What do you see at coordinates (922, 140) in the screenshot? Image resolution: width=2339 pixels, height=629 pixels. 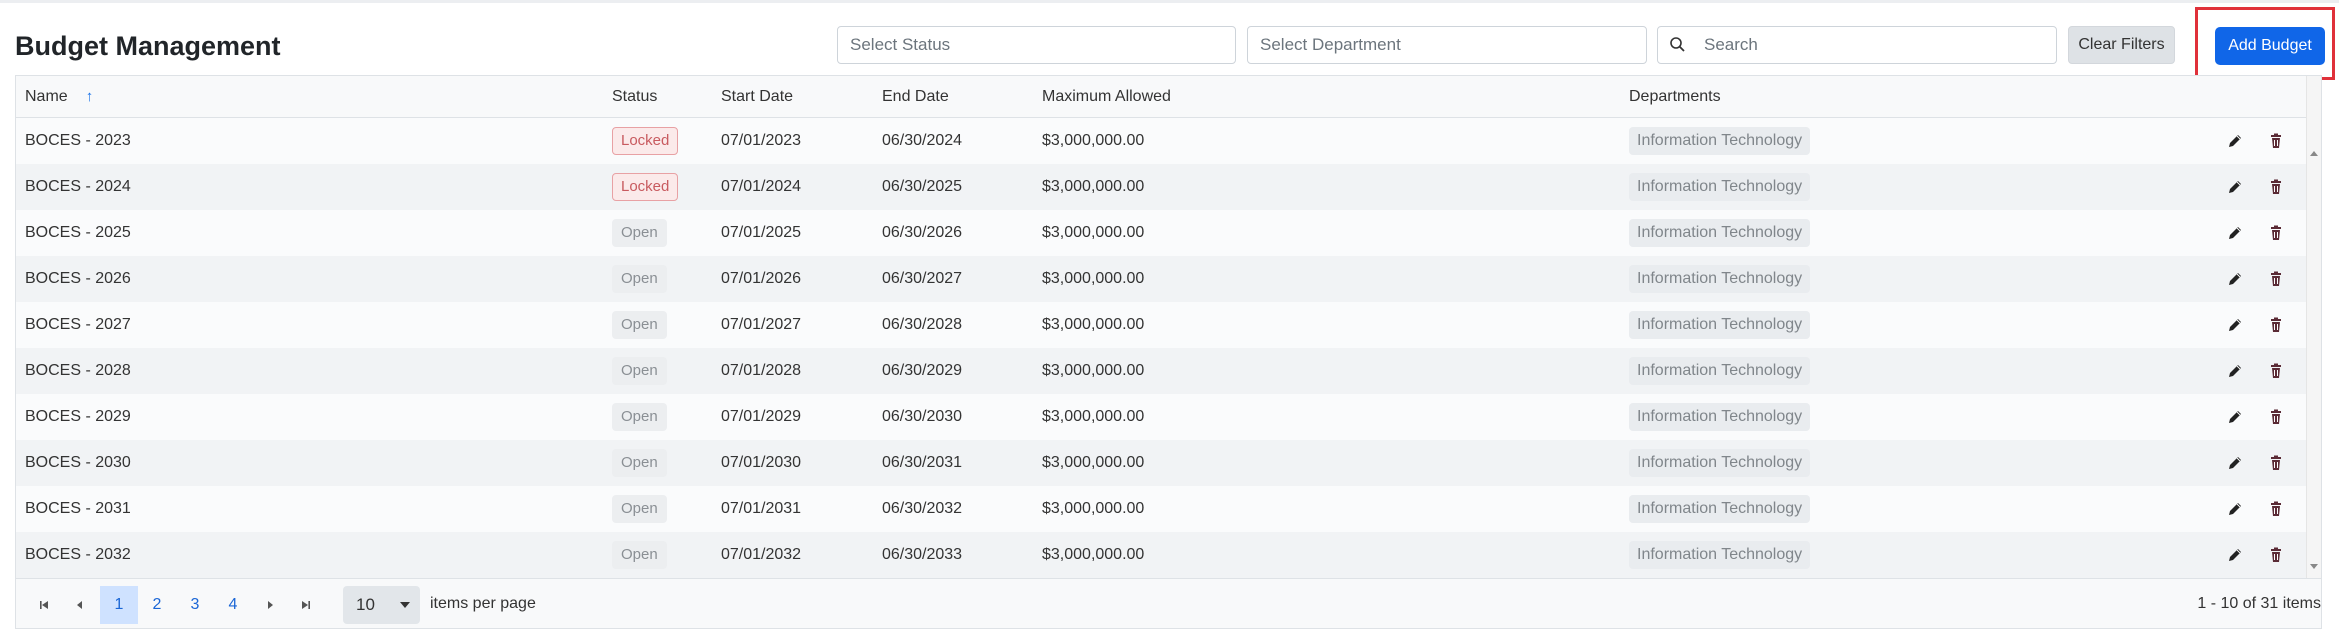 I see `cell-end-date: 06/30/2024` at bounding box center [922, 140].